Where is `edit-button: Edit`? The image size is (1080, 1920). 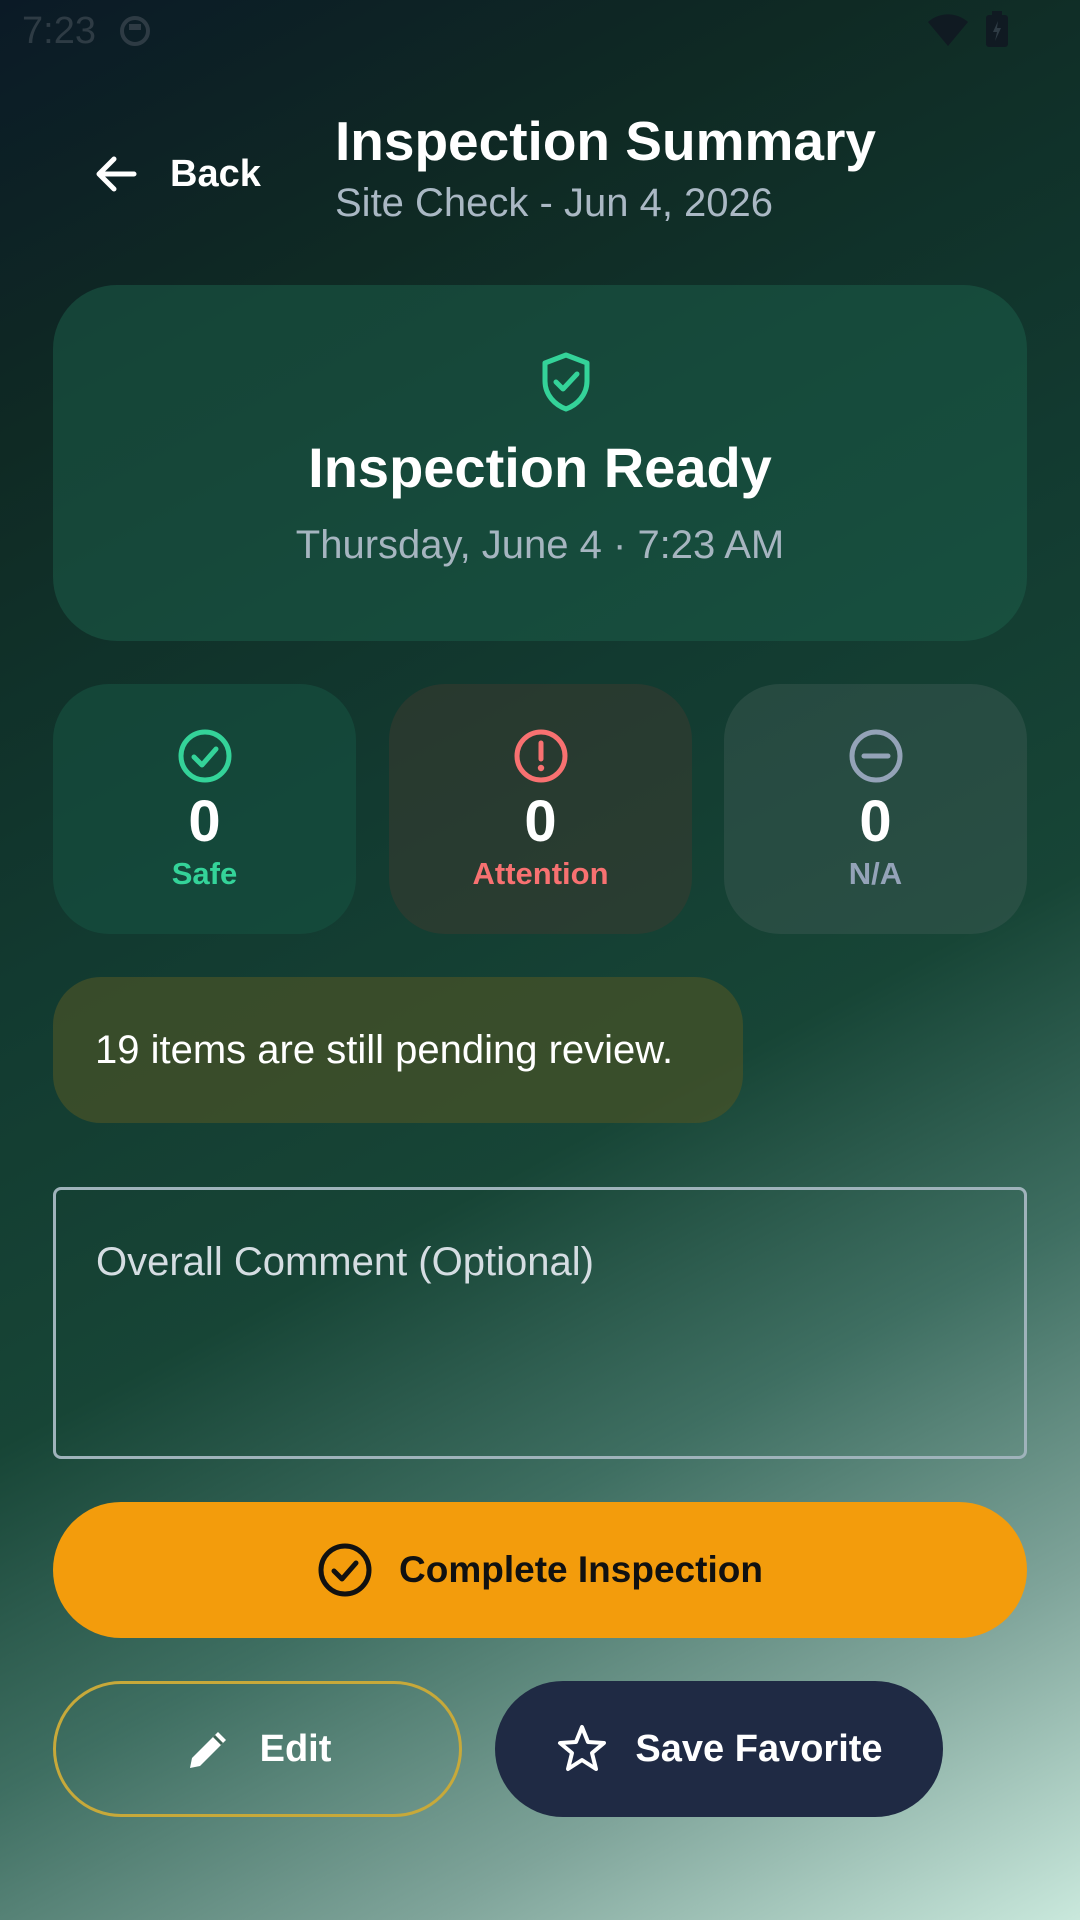 edit-button: Edit is located at coordinates (257, 1749).